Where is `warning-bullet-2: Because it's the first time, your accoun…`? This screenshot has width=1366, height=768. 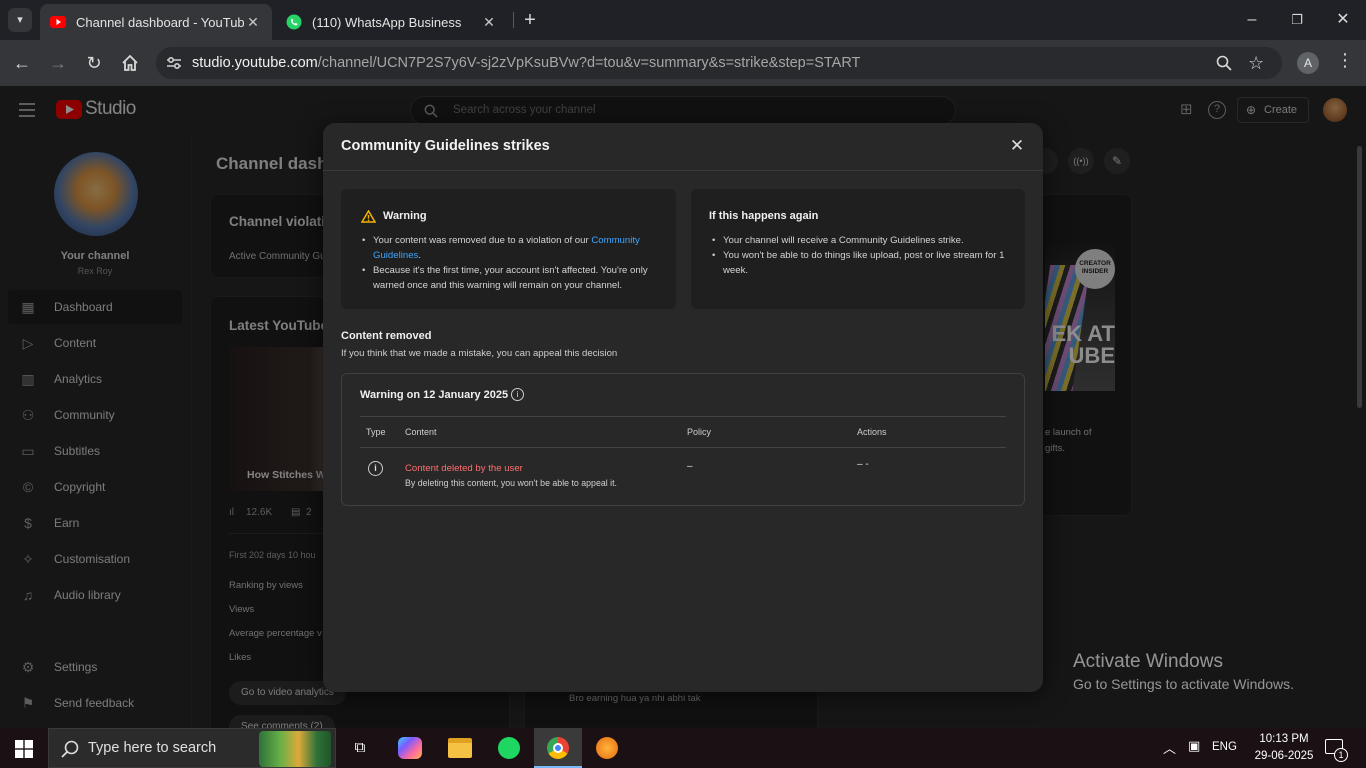
warning-bullet-2: Because it's the first time, your accoun… is located at coordinates (509, 278).